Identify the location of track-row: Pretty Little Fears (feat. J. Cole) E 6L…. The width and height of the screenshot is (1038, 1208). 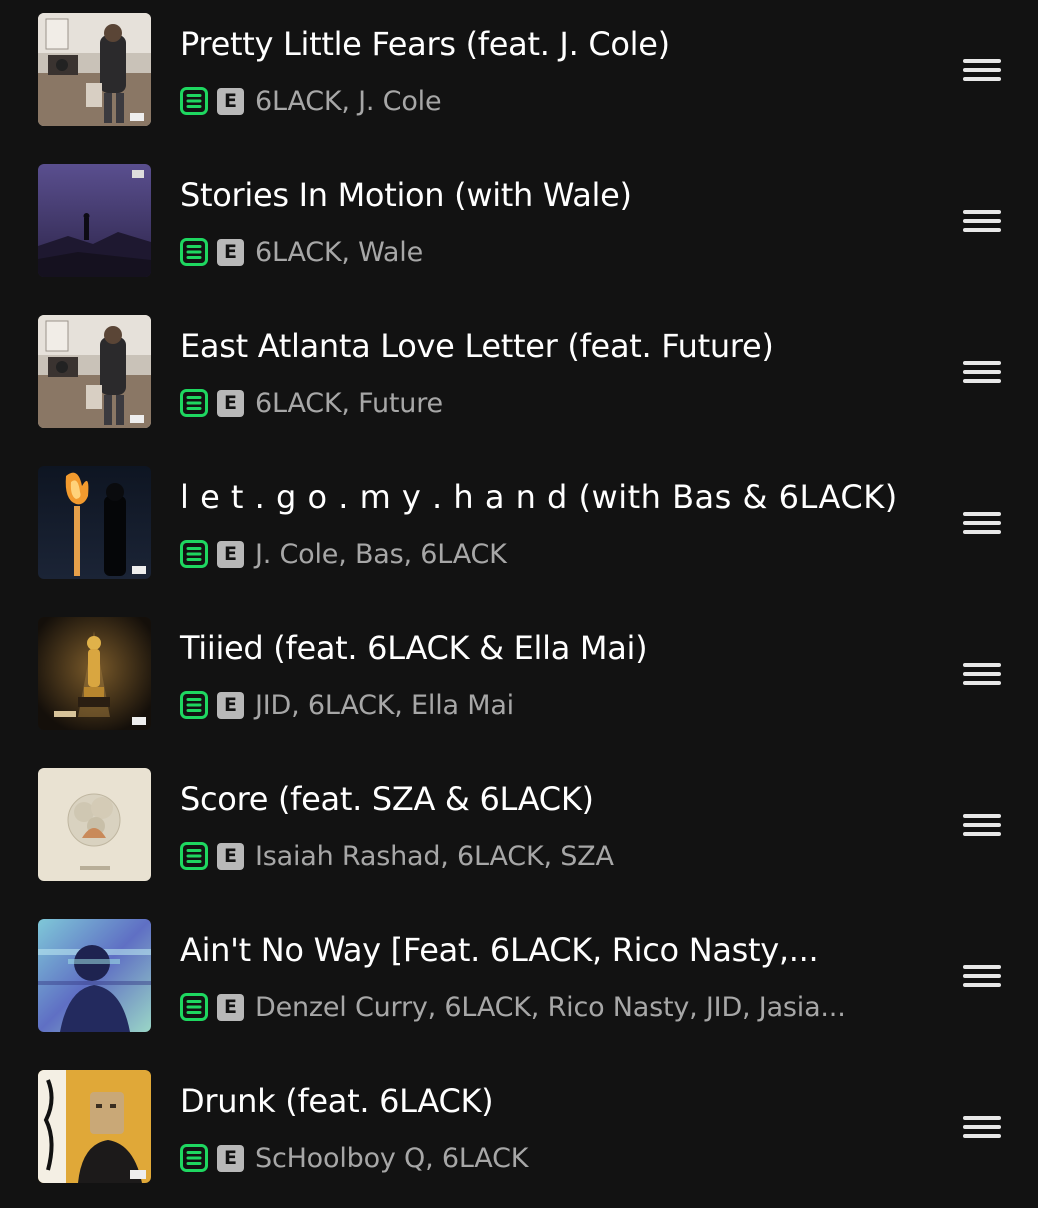
(519, 75).